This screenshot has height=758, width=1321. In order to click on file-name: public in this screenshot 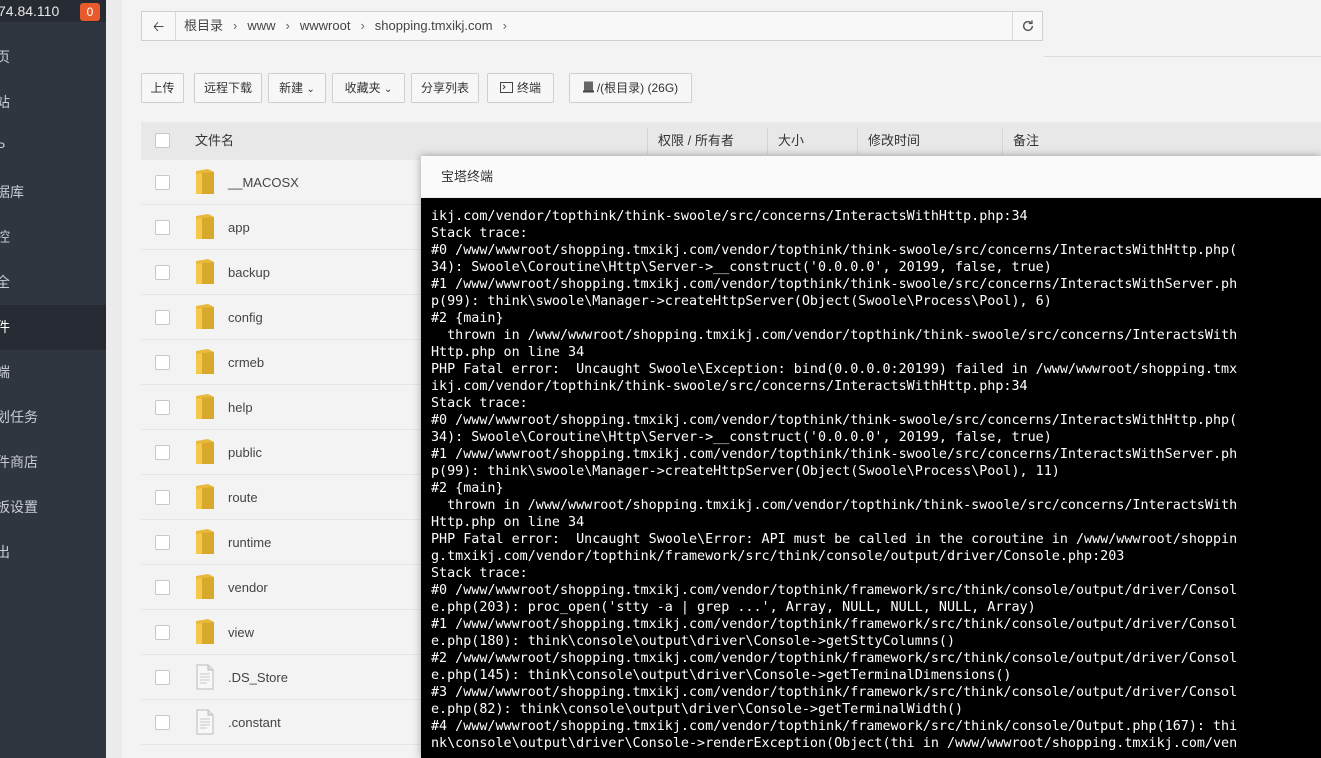, I will do `click(245, 452)`.